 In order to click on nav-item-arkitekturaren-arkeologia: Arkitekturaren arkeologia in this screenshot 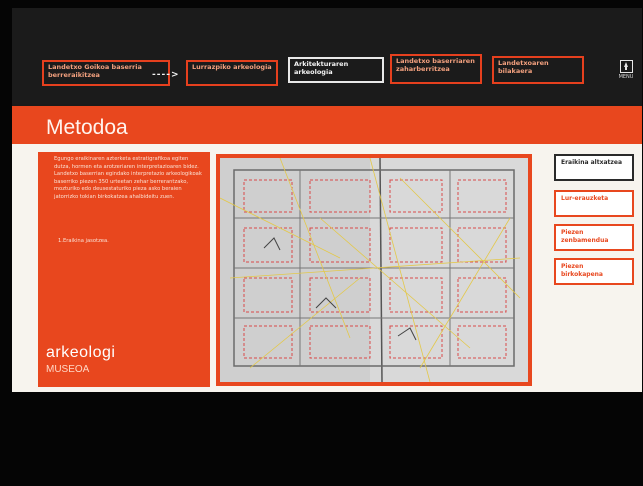, I will do `click(336, 70)`.